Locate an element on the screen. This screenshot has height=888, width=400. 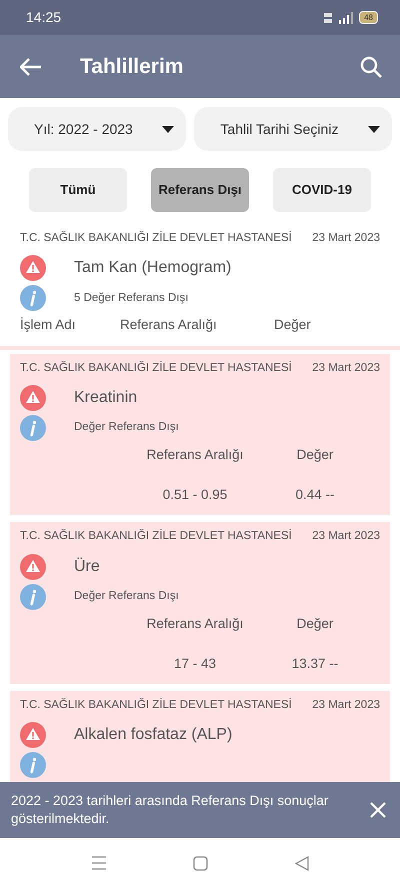
dropdown-field: Yıl: 2022 - 2023 is located at coordinates (97, 129).